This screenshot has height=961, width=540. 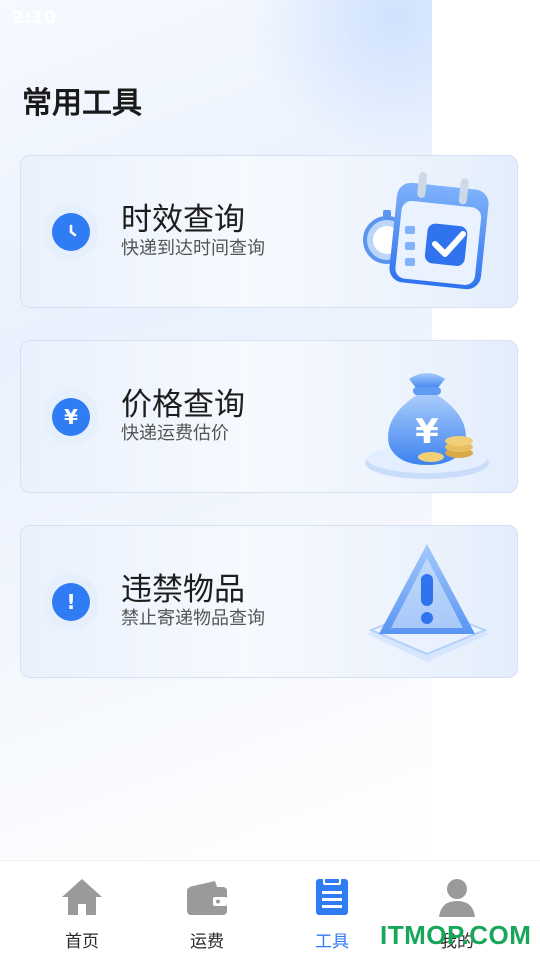 What do you see at coordinates (207, 942) in the screenshot?
I see `tab-label: 运费` at bounding box center [207, 942].